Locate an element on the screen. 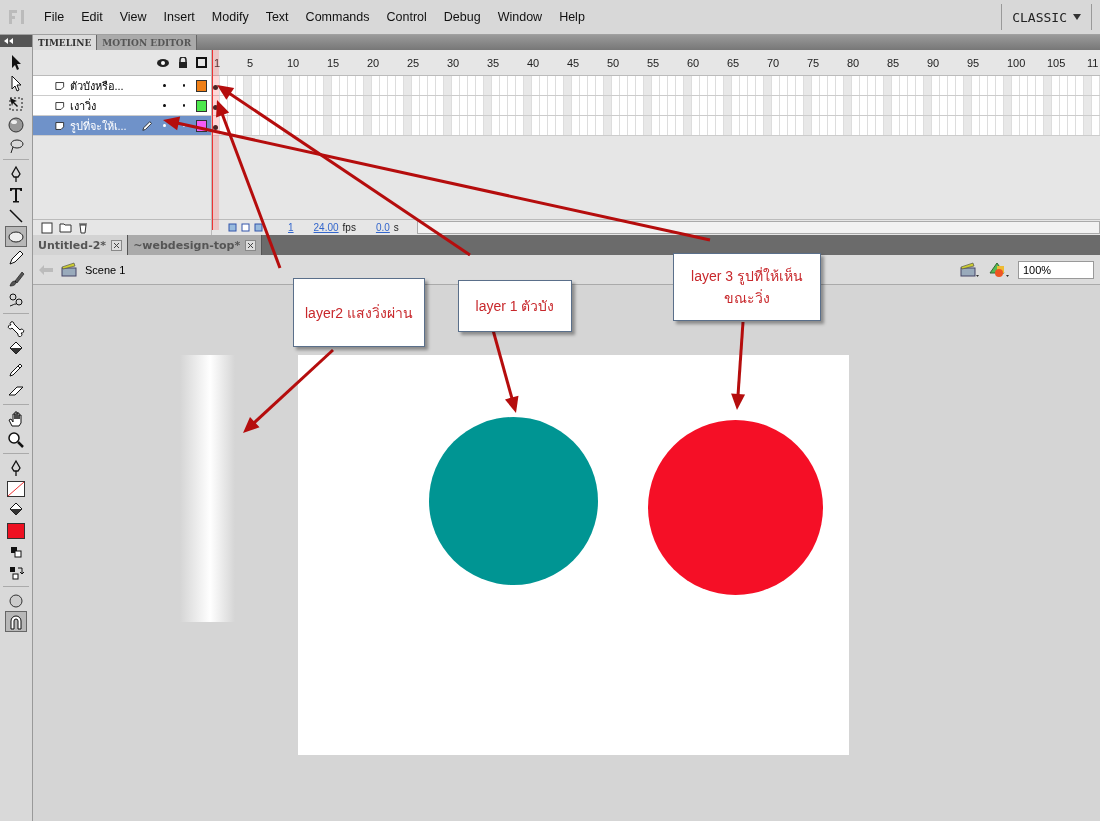 Image resolution: width=1100 pixels, height=821 pixels. frame-number: 35 is located at coordinates (494, 62).